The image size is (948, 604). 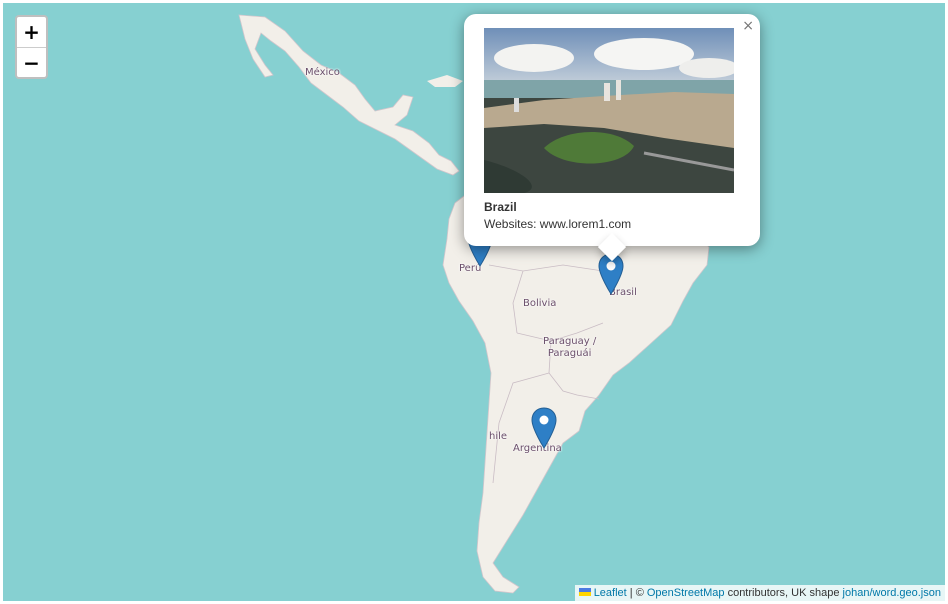 What do you see at coordinates (570, 341) in the screenshot?
I see `label-paraguay-line1: Paraguay /` at bounding box center [570, 341].